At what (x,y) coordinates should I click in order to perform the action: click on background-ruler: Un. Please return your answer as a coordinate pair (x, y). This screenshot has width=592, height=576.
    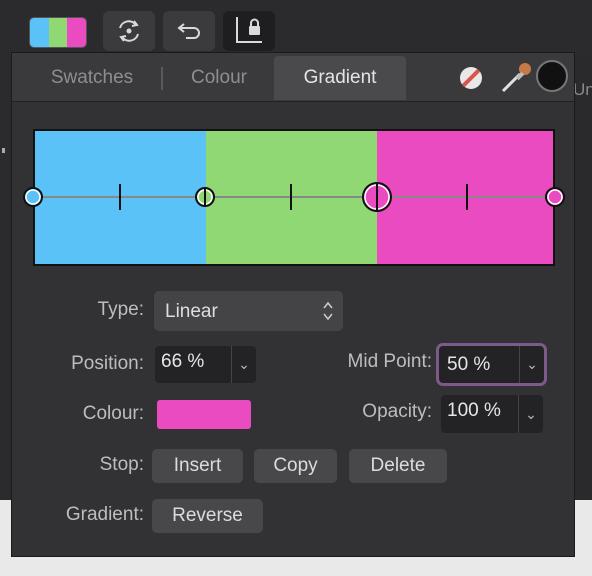
    Looking at the image, I should click on (582, 277).